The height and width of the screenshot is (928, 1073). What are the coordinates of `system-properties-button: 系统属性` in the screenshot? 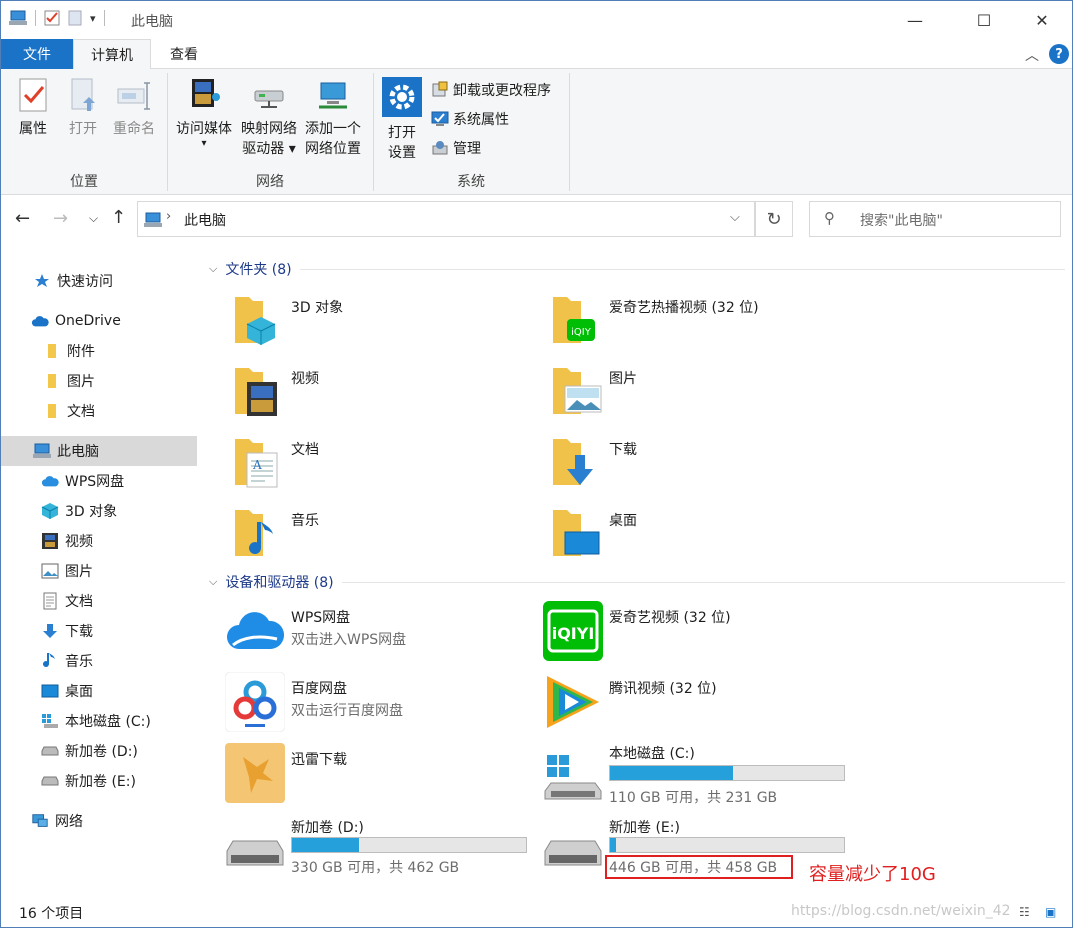 It's located at (470, 119).